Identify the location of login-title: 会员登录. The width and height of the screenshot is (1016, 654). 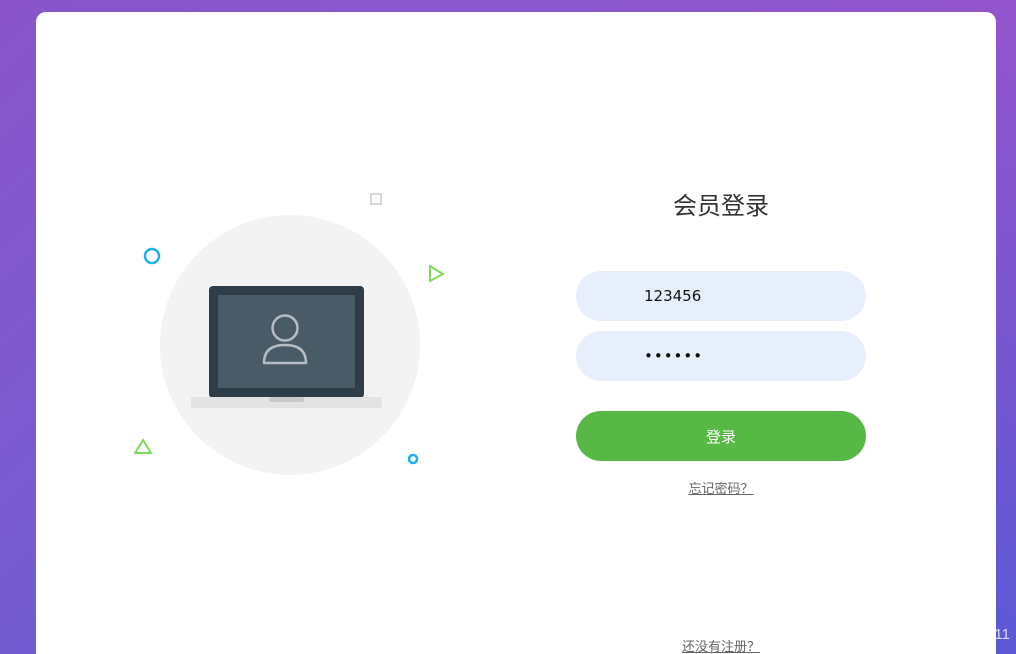
(721, 206).